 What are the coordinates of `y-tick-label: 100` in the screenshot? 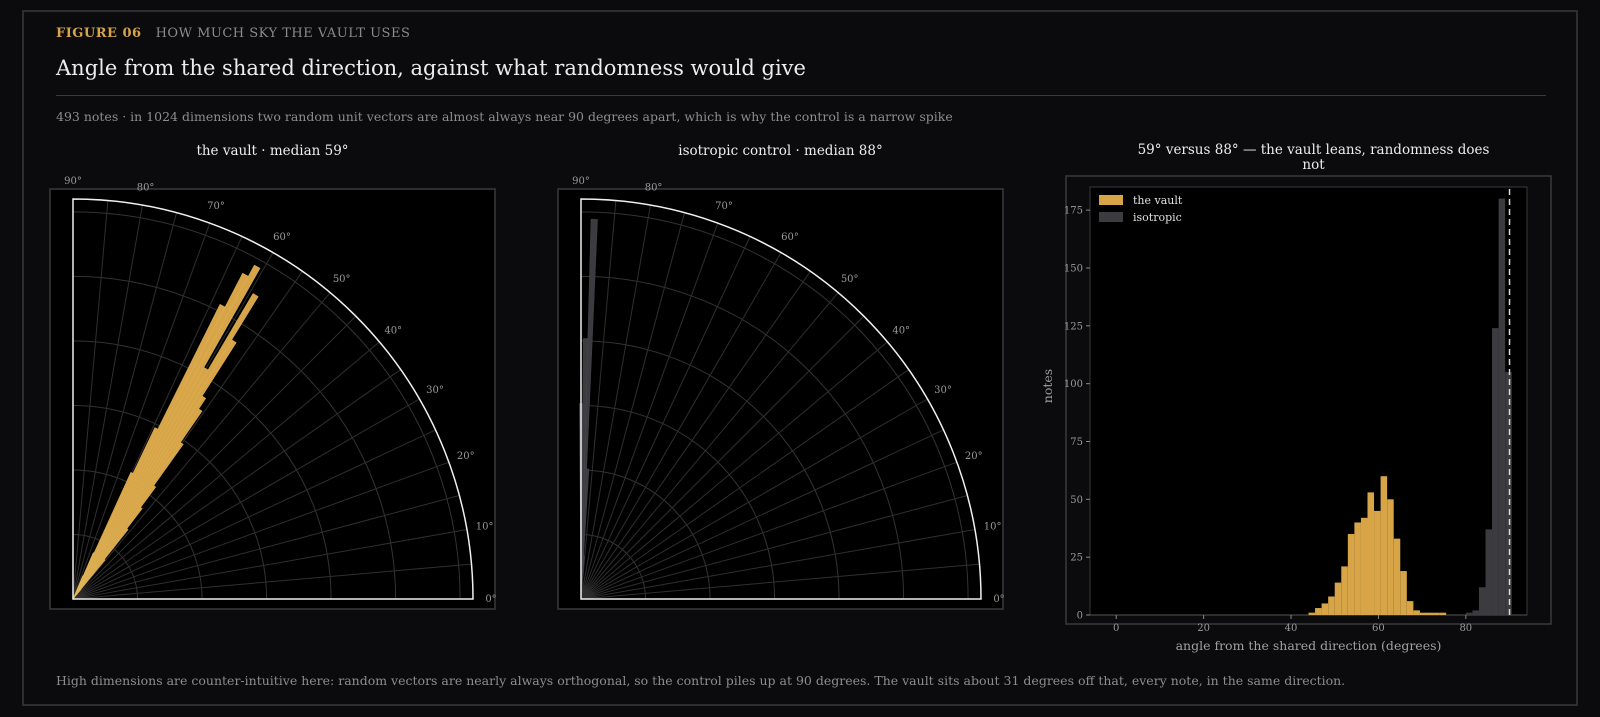 It's located at (1073, 384).